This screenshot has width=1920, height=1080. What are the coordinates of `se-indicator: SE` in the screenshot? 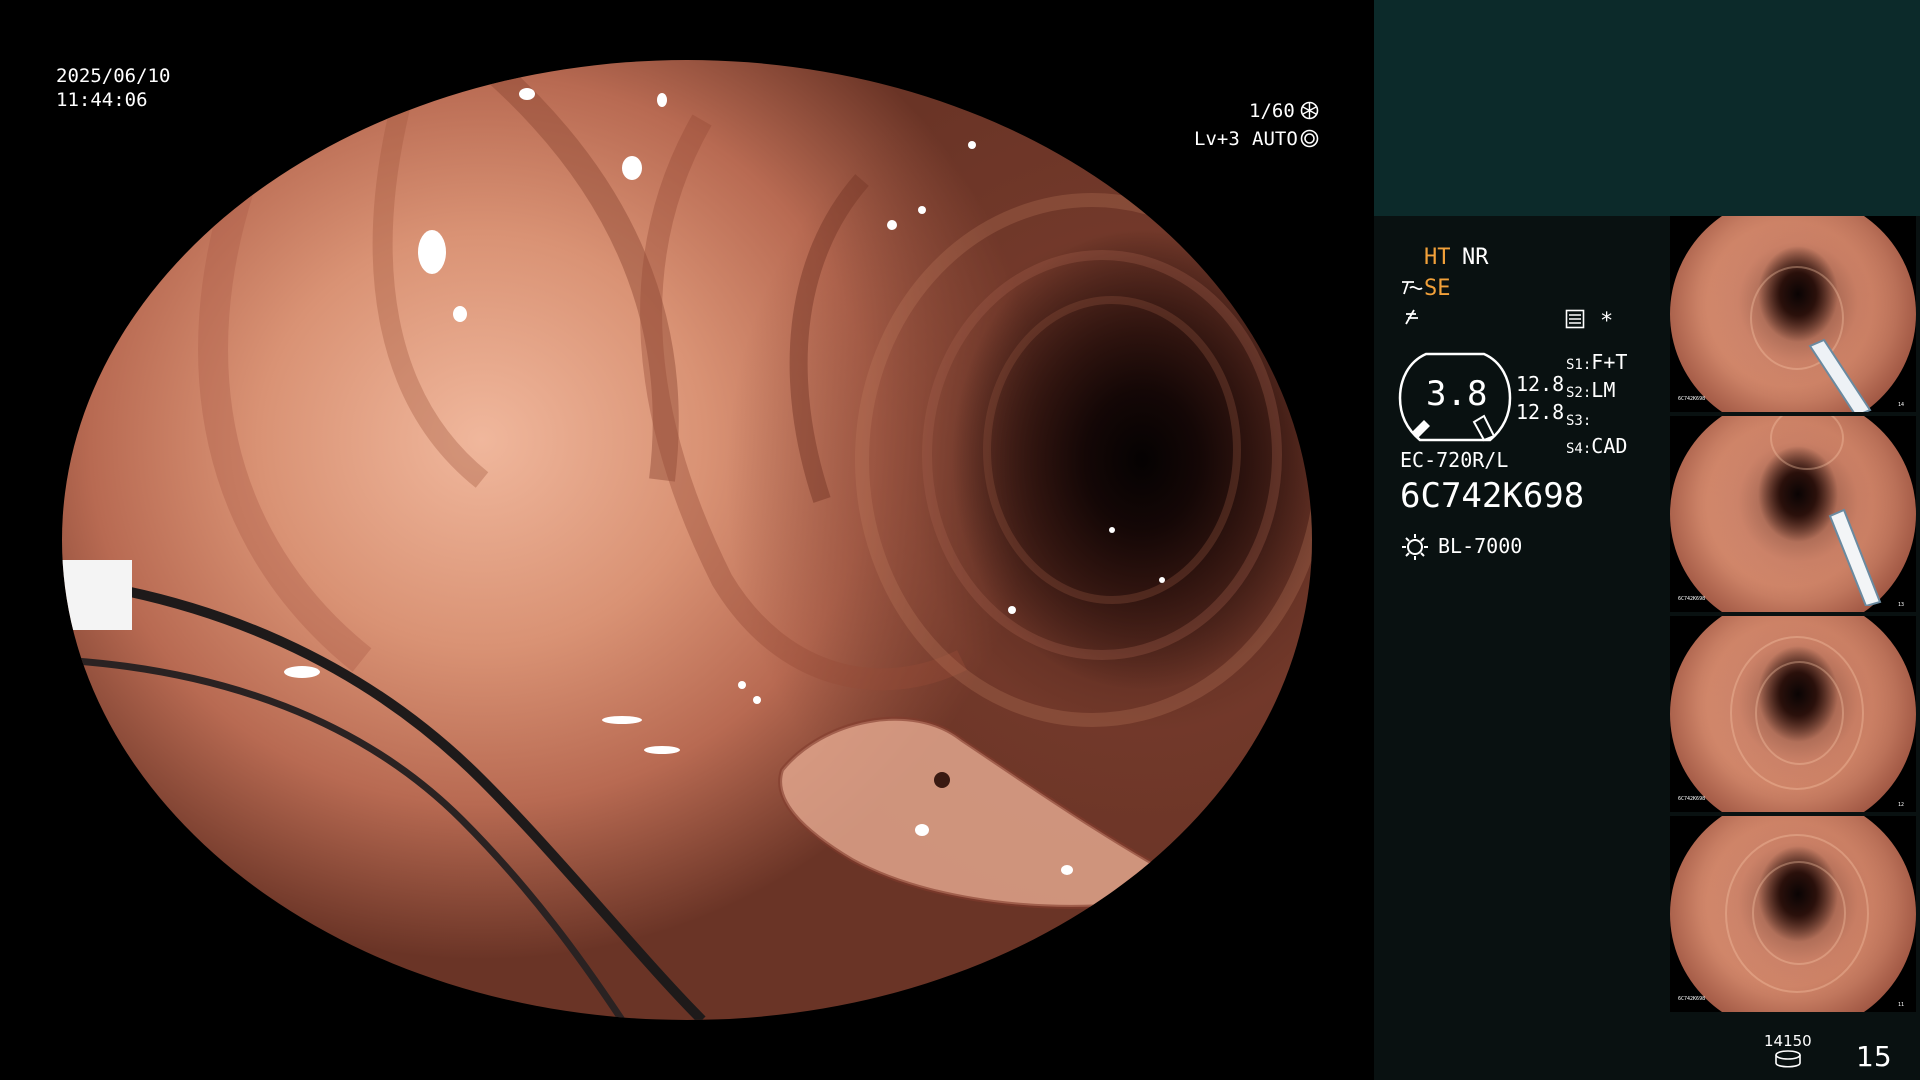 It's located at (1437, 288).